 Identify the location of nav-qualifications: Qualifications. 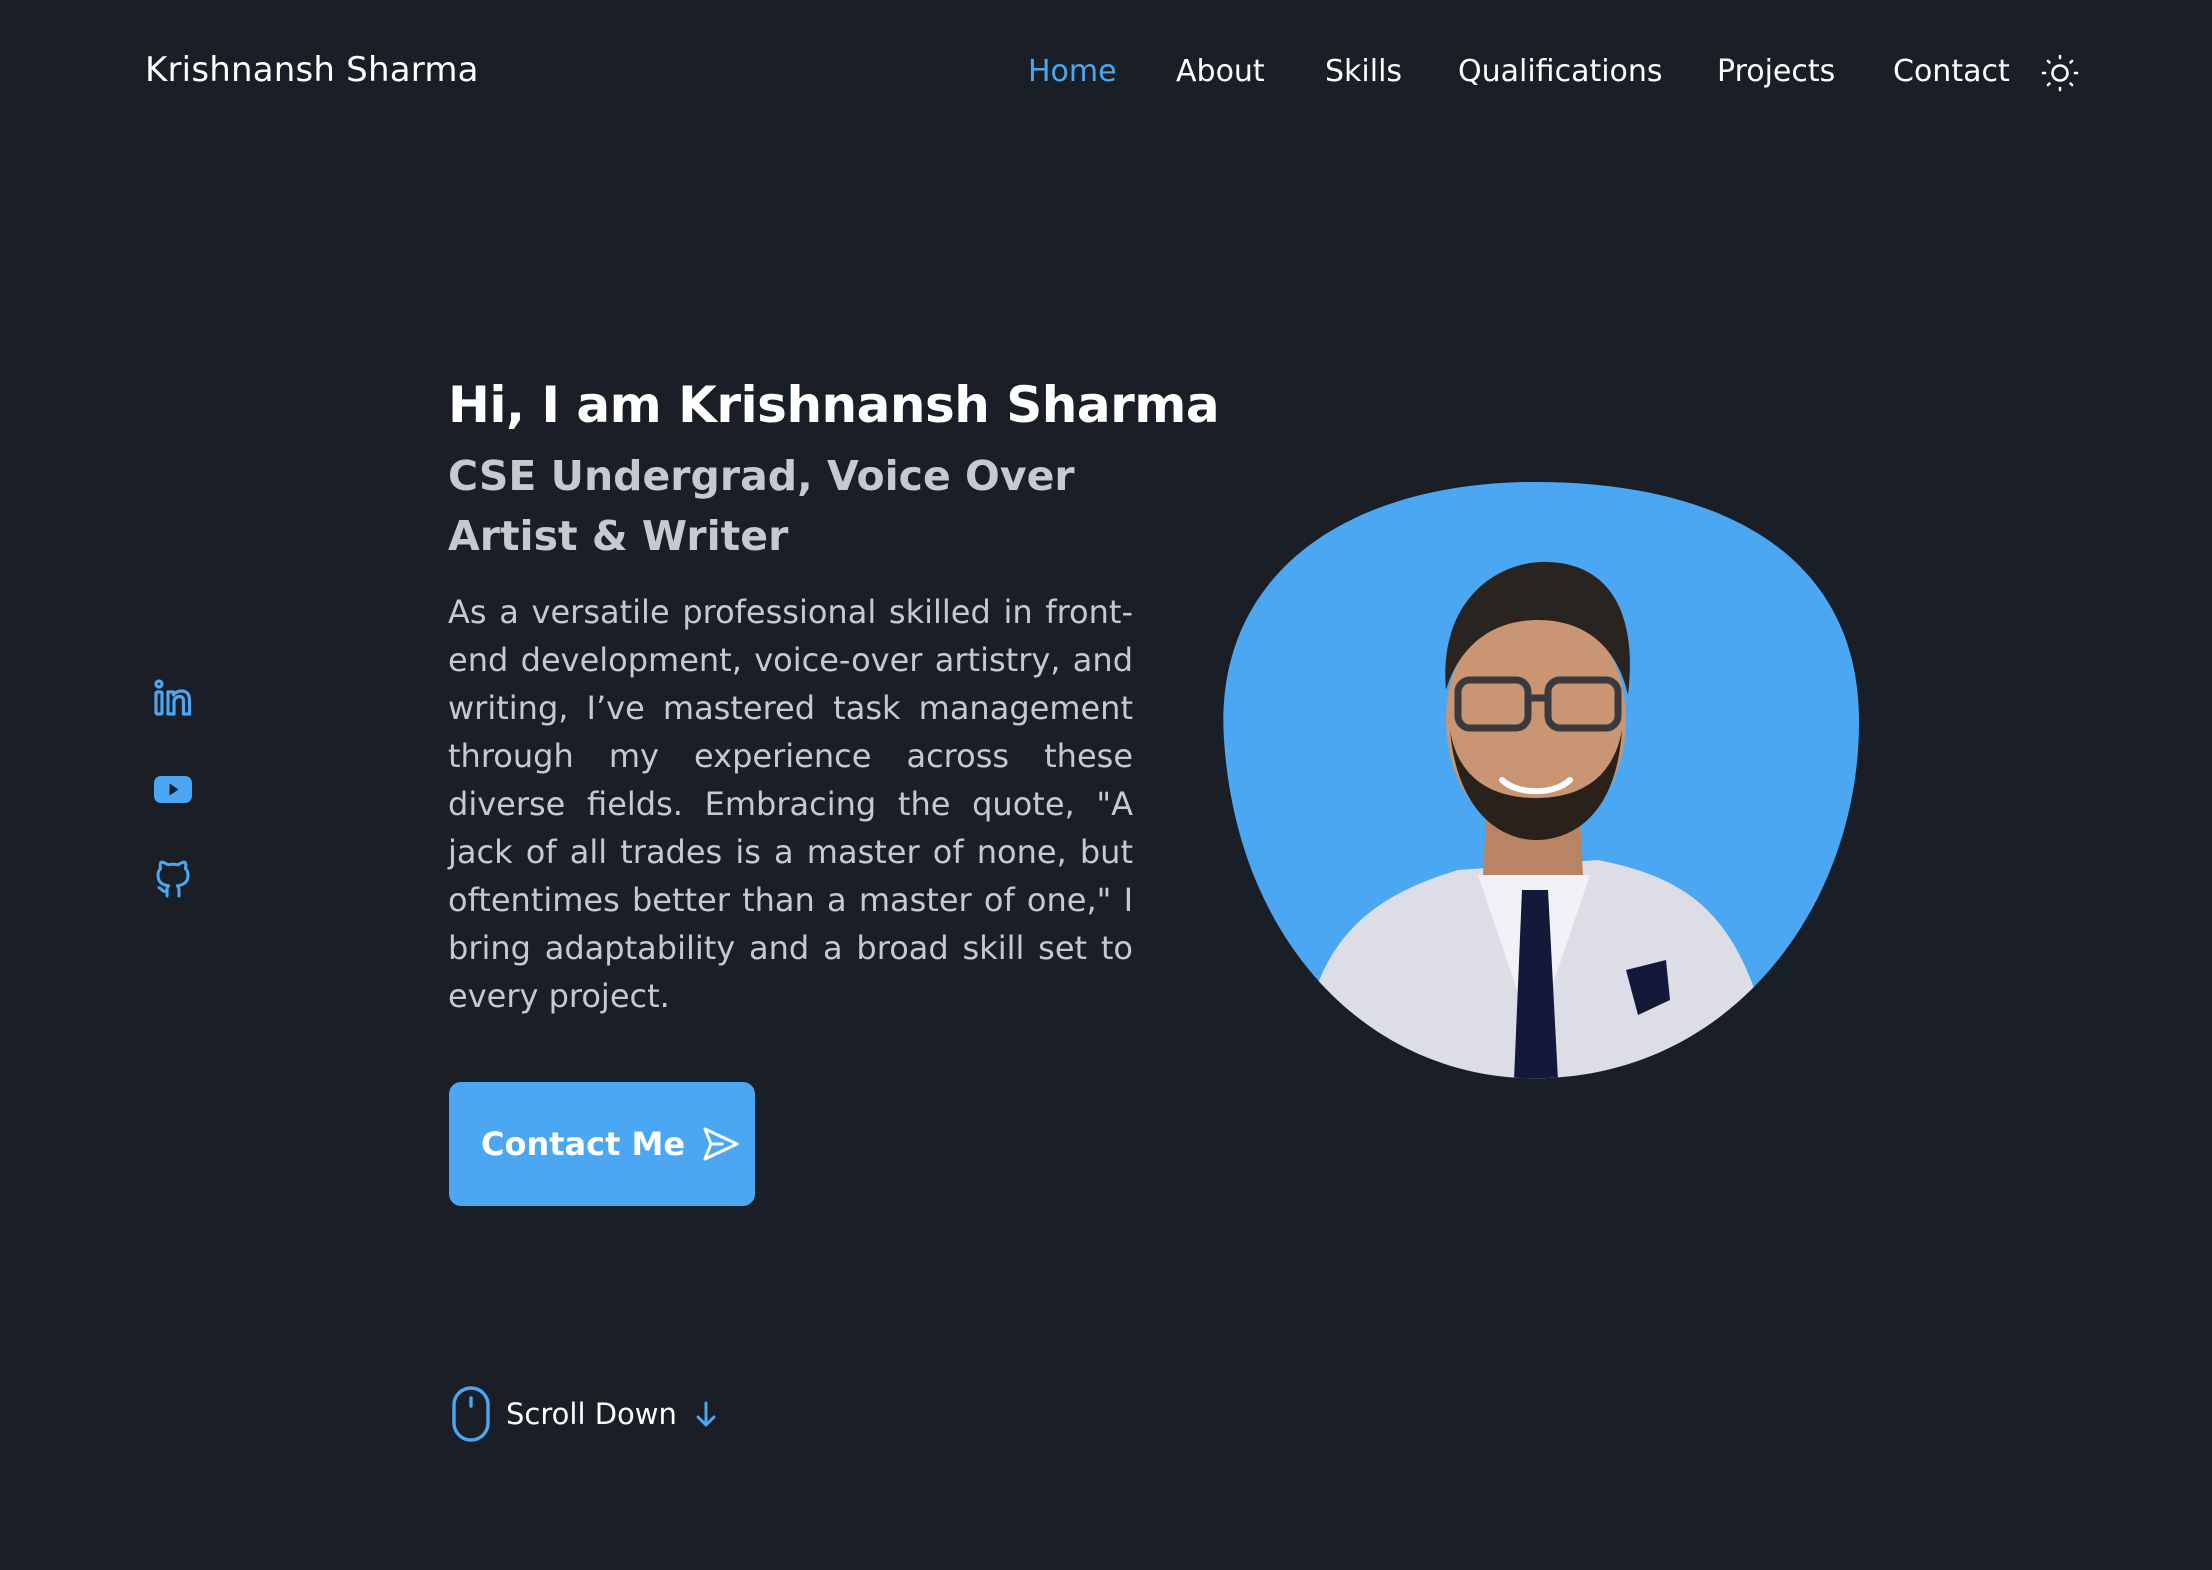
(1560, 71).